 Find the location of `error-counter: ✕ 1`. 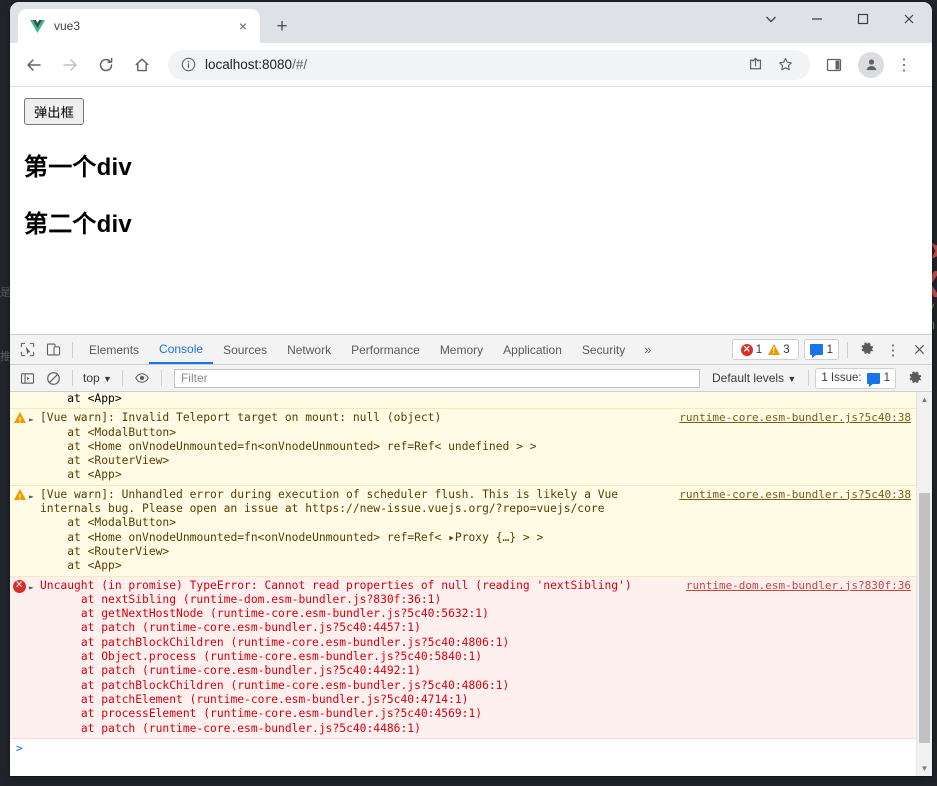

error-counter: ✕ 1 is located at coordinates (751, 349).